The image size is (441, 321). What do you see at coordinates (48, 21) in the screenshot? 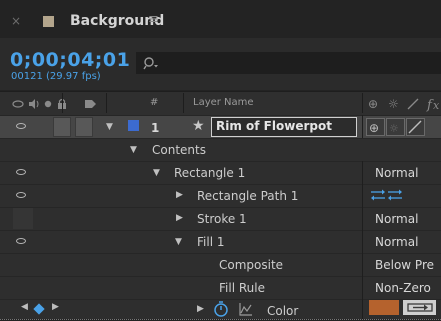
I see `composition-label-color` at bounding box center [48, 21].